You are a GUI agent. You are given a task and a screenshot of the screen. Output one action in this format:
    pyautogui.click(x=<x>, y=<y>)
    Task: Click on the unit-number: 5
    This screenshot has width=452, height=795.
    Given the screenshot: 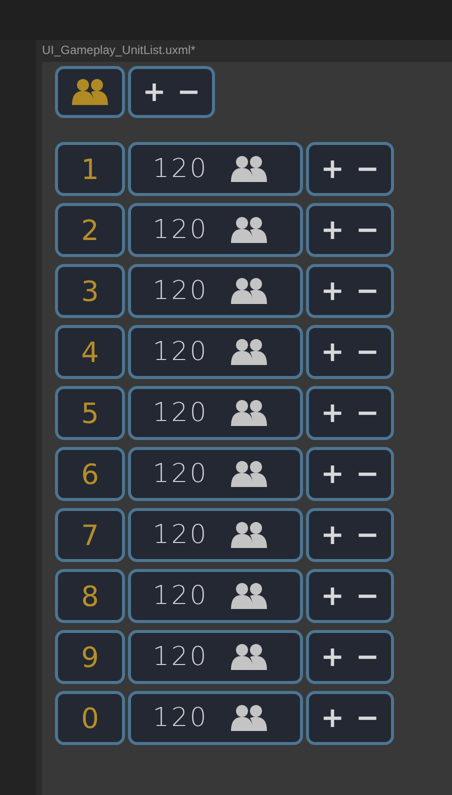 What is the action you would take?
    pyautogui.click(x=90, y=413)
    